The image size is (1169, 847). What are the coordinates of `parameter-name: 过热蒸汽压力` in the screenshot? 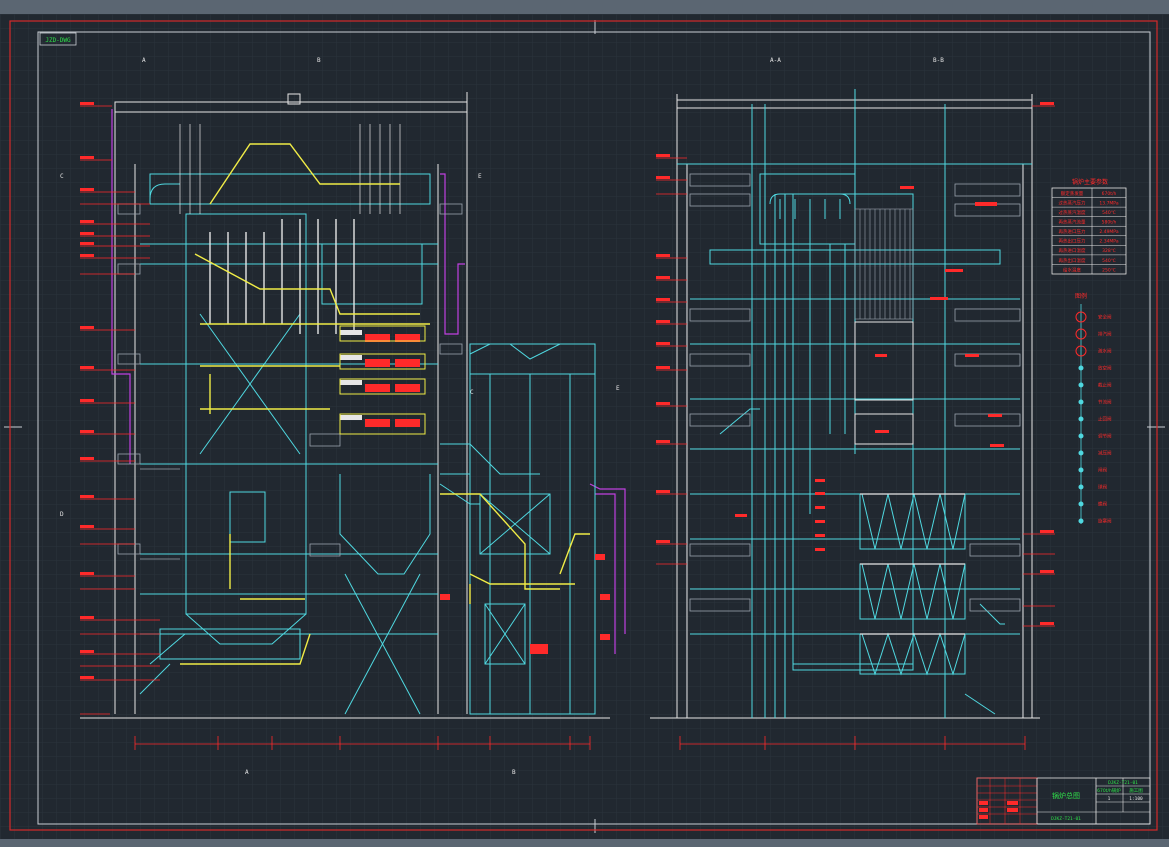 It's located at (1072, 202).